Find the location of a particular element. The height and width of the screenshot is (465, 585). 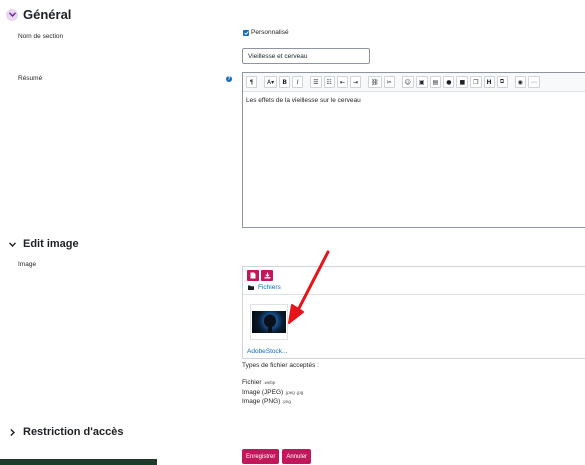

copy-icon: ⧉ is located at coordinates (502, 82).